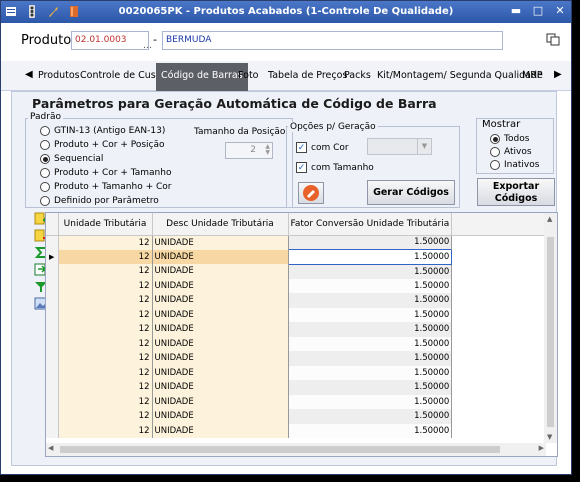 The image size is (580, 482). Describe the element at coordinates (102, 145) in the screenshot. I see `padrao-option-produto-cor-posicao: Produto + Cor + Posição` at that location.